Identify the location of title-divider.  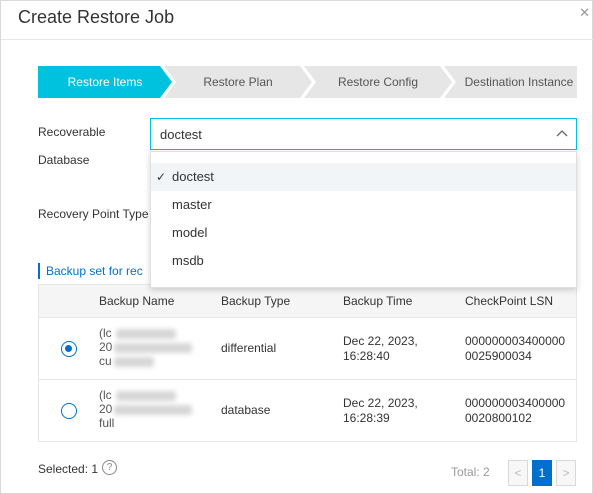
(297, 39).